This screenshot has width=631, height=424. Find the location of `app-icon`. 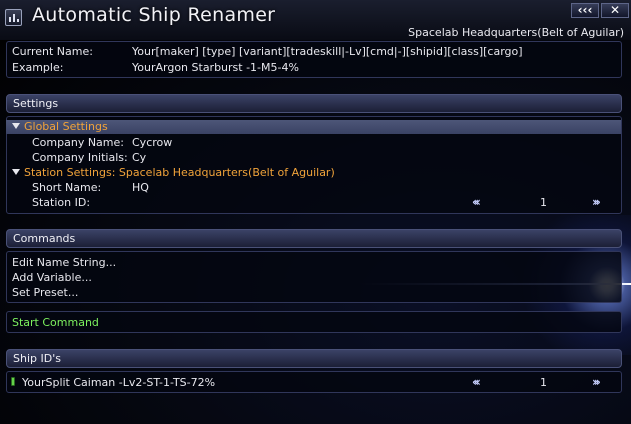

app-icon is located at coordinates (13, 17).